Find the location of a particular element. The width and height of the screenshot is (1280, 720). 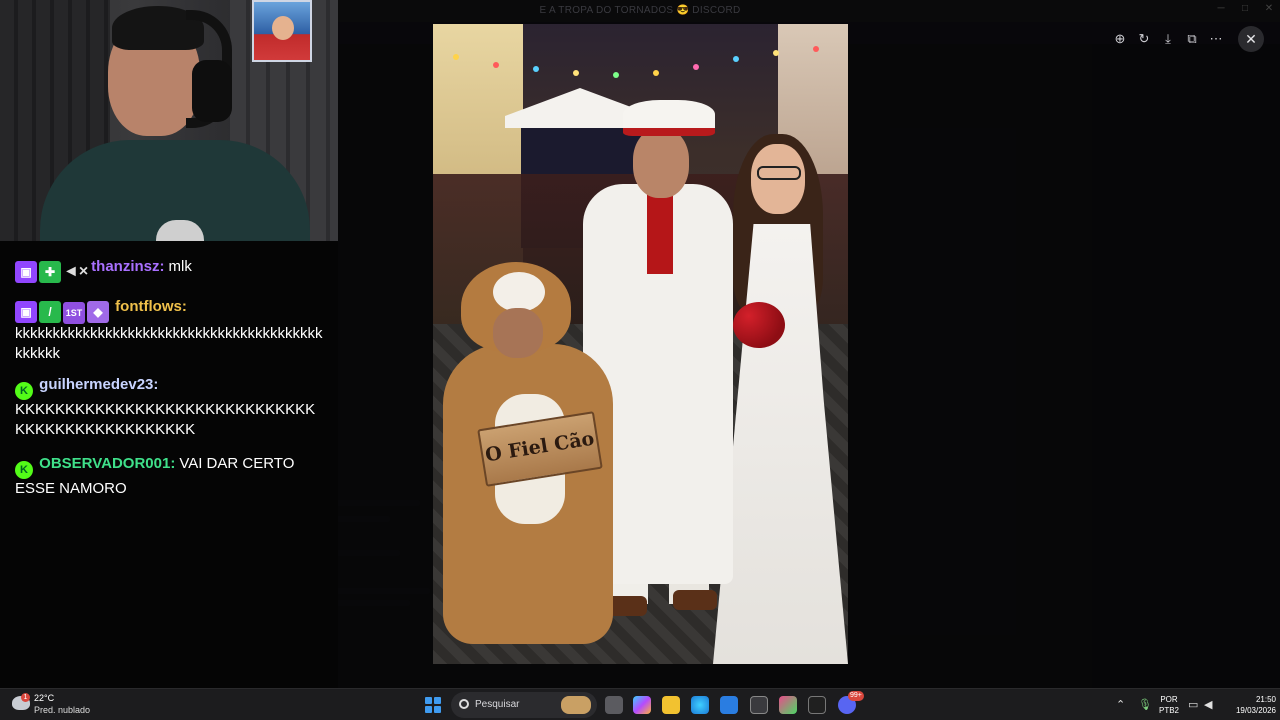

maximize-icon: □ is located at coordinates (1245, 10).